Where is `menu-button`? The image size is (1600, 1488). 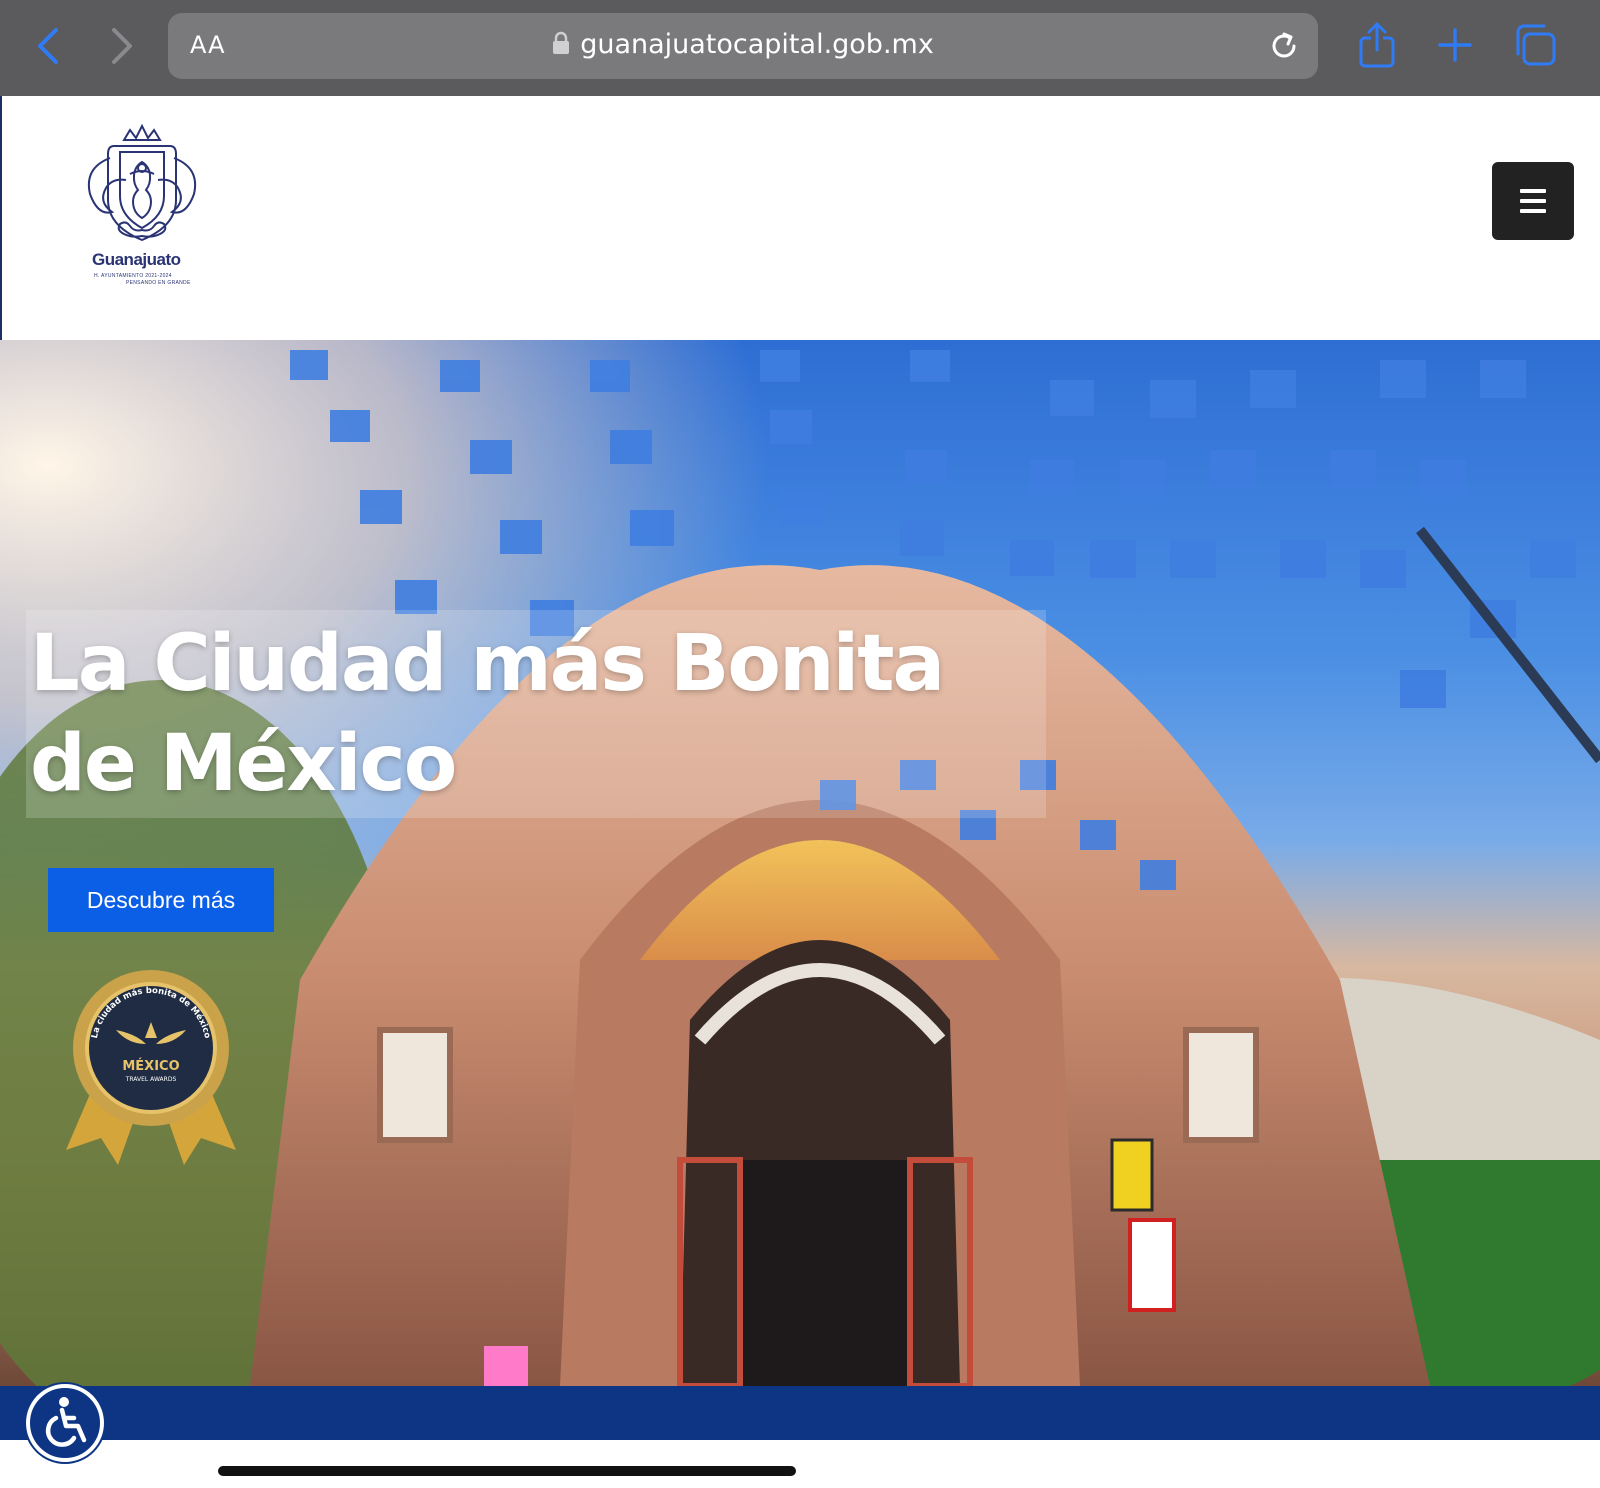 menu-button is located at coordinates (1533, 201).